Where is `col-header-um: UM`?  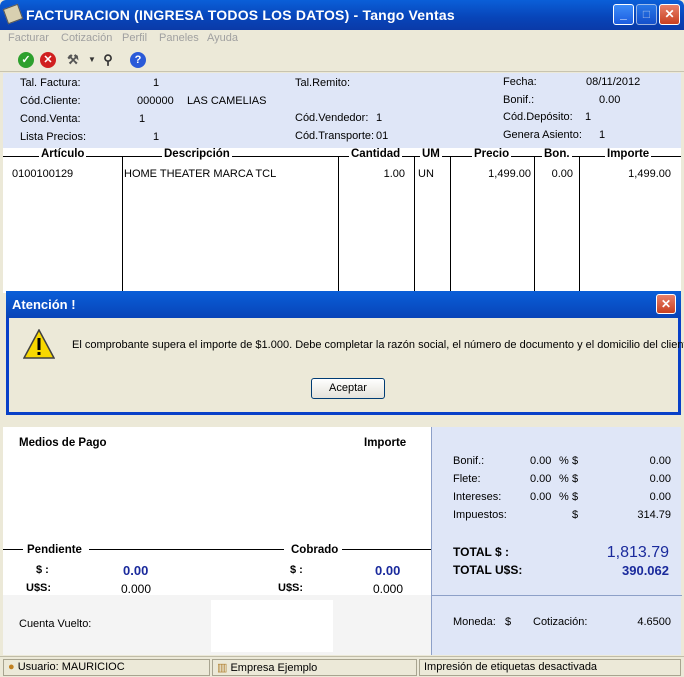
col-header-um: UM is located at coordinates (431, 154).